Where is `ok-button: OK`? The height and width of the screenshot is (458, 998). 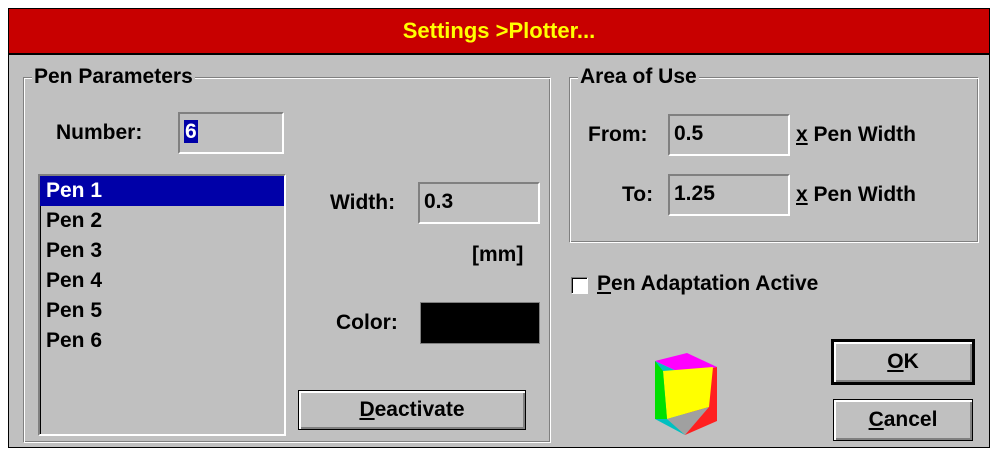 ok-button: OK is located at coordinates (903, 362).